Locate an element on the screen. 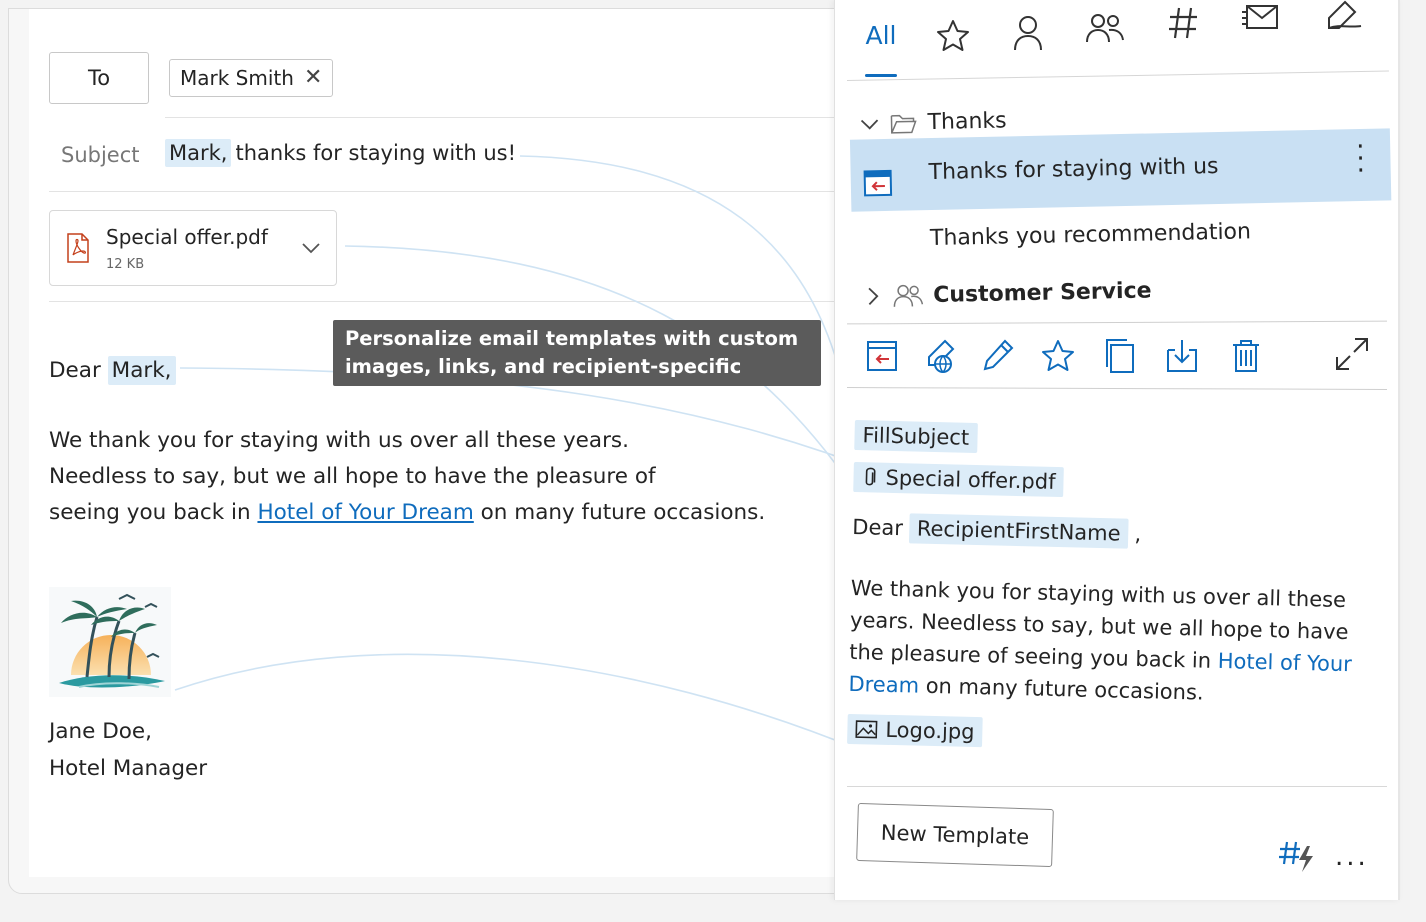 This screenshot has height=922, width=1426. active-tab-indicator is located at coordinates (881, 75).